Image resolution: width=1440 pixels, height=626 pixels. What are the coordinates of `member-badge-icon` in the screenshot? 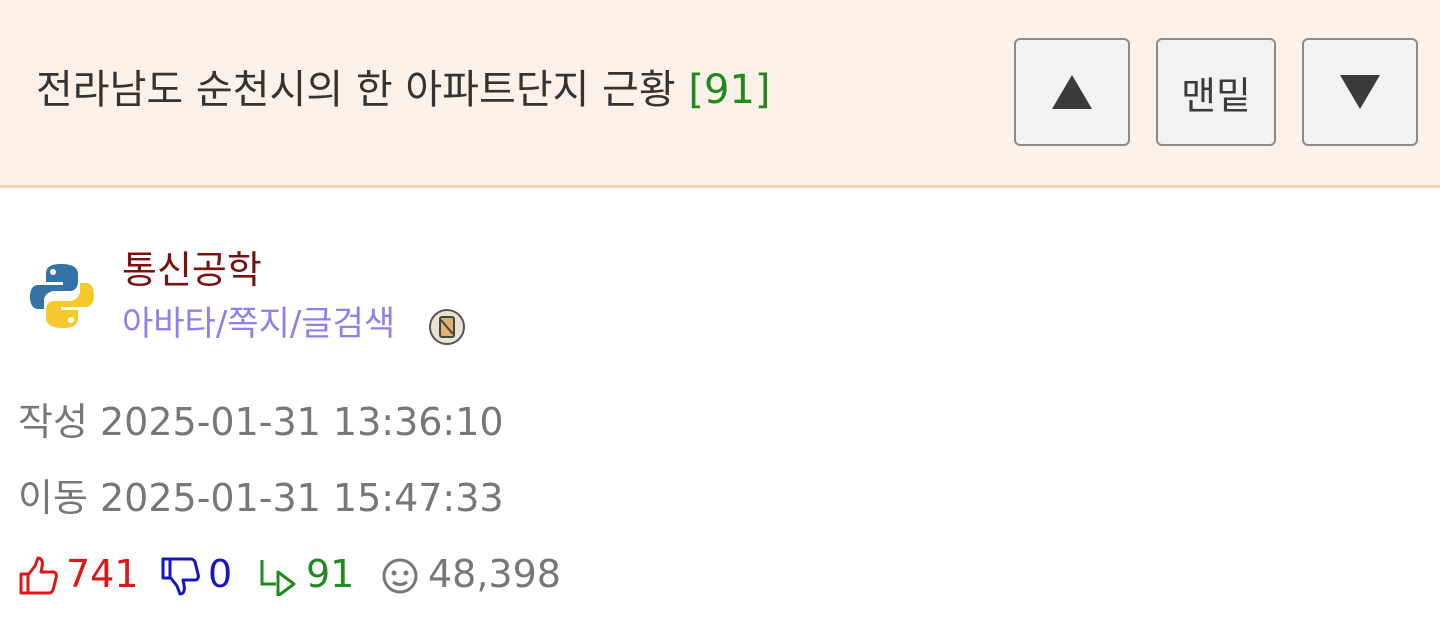 It's located at (447, 327).